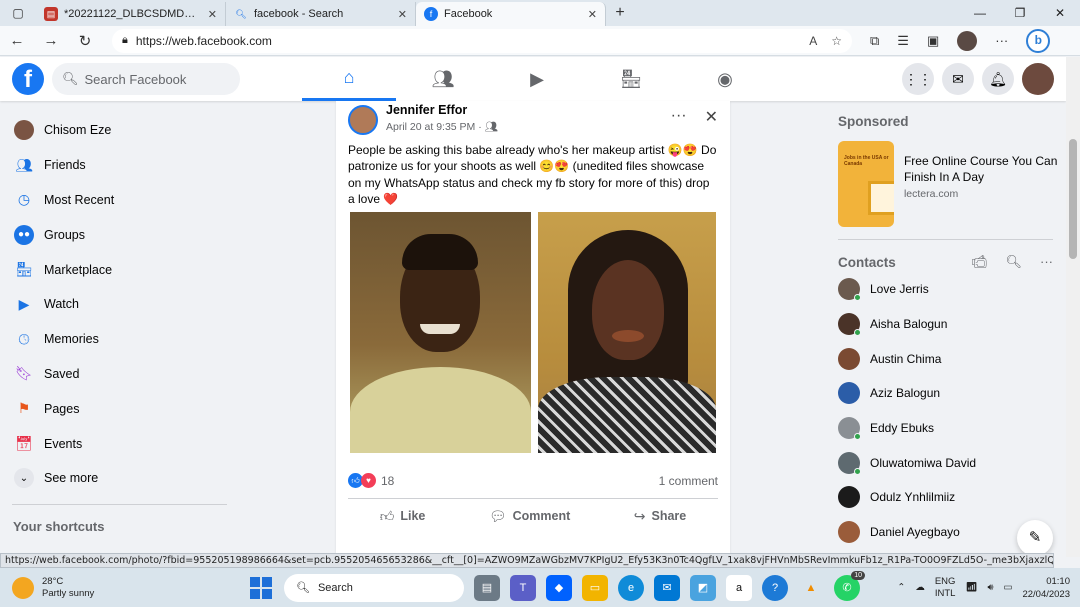  What do you see at coordinates (971, 587) in the screenshot?
I see `wifi-icon: 📶︎` at bounding box center [971, 587].